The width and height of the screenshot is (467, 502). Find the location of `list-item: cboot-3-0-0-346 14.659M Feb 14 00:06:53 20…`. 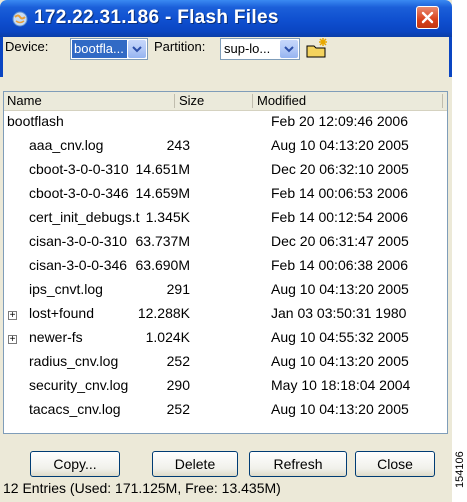

list-item: cboot-3-0-0-346 14.659M Feb 14 00:06:53 20… is located at coordinates (225, 197).